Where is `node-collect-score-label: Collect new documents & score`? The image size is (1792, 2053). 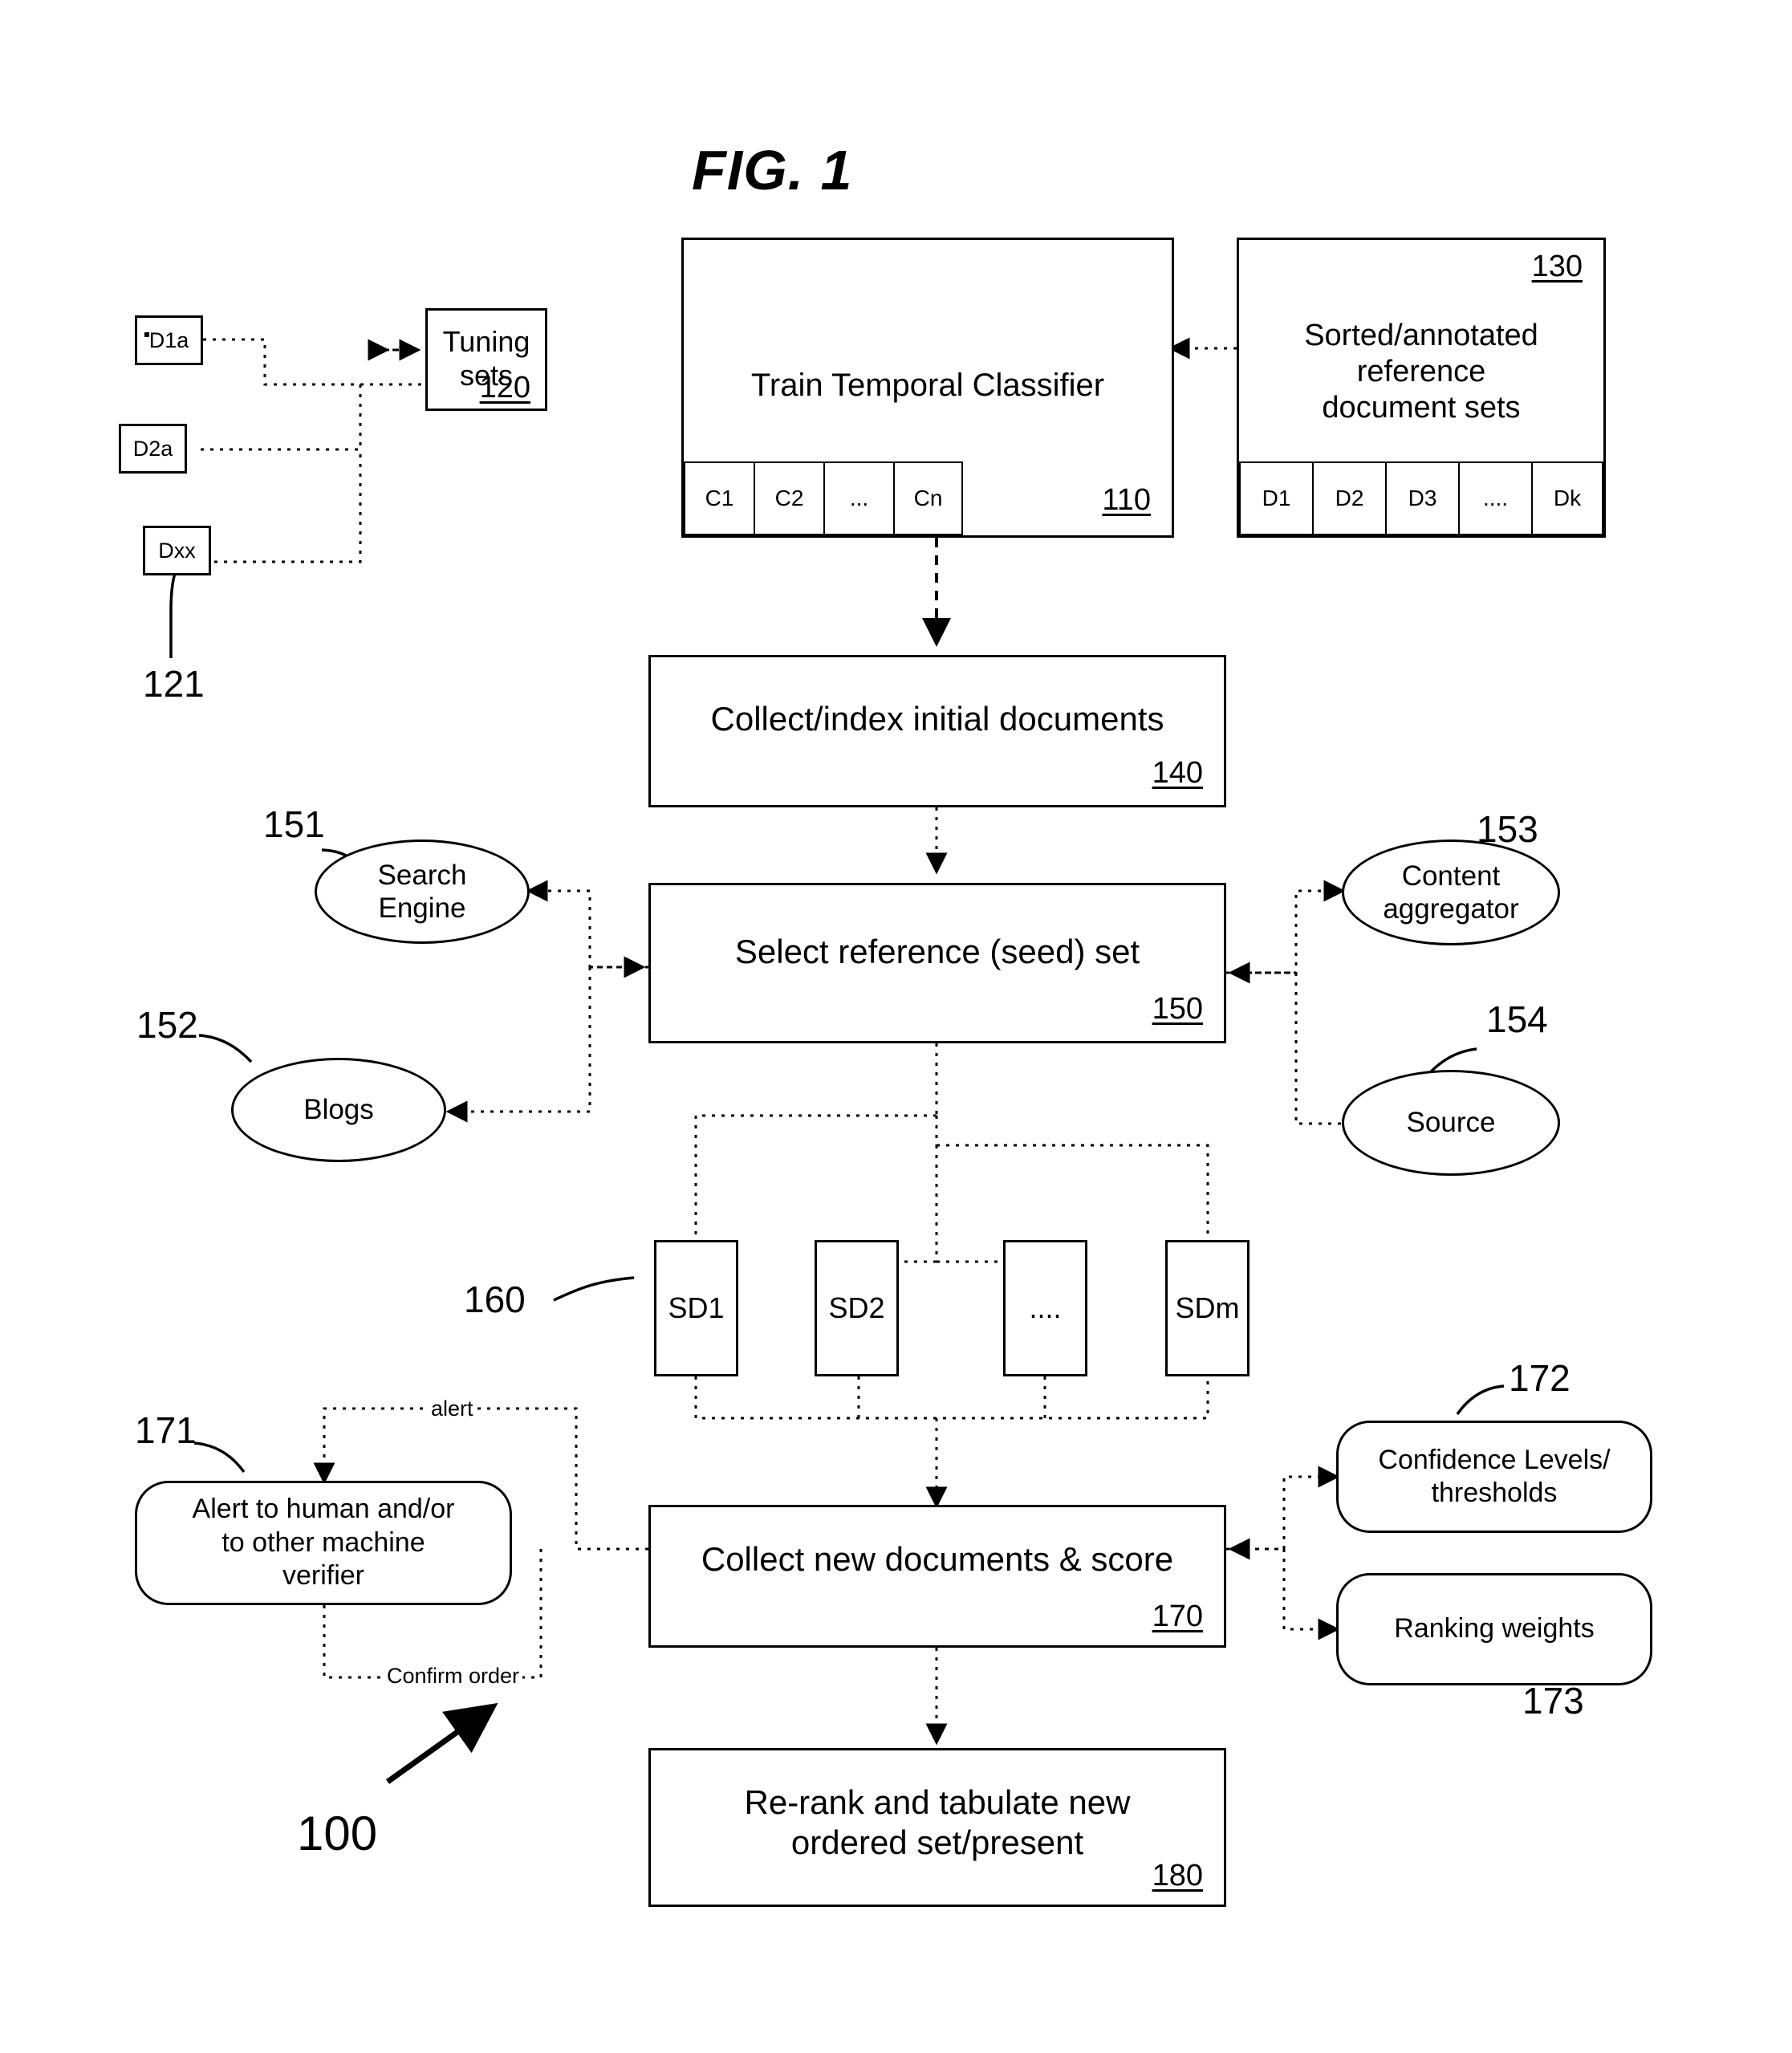 node-collect-score-label: Collect new documents & score is located at coordinates (937, 1559).